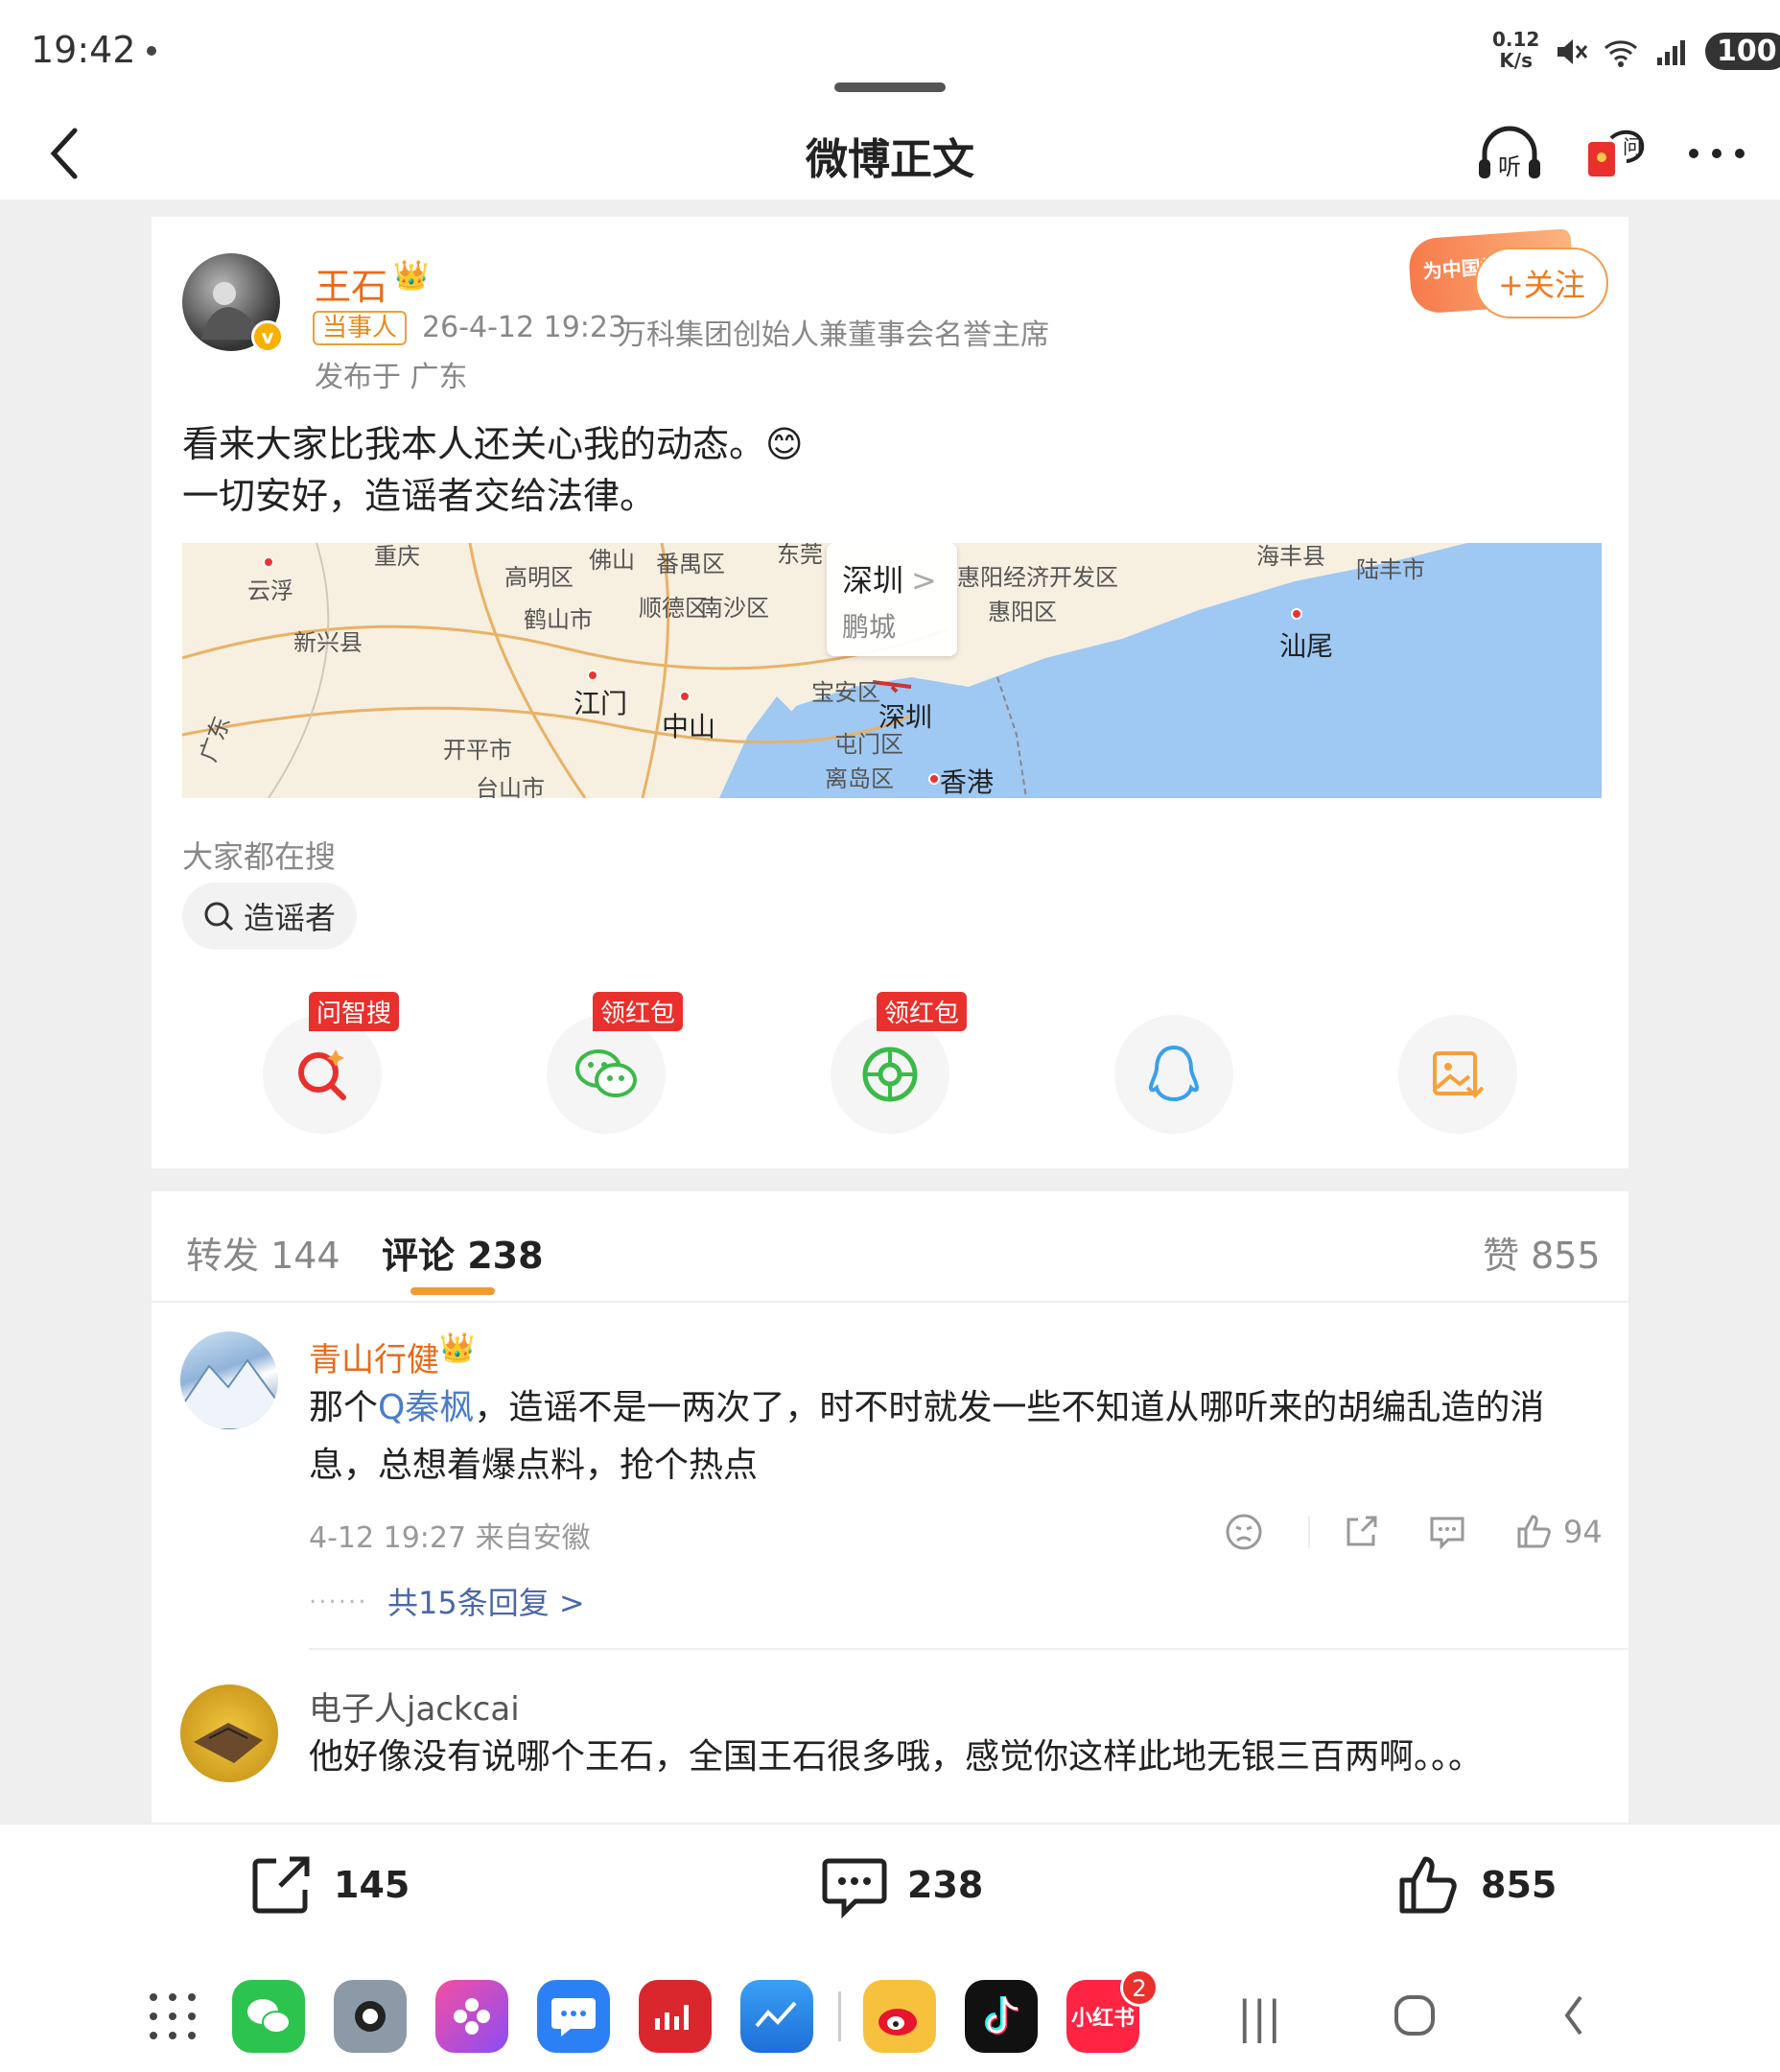 The width and height of the screenshot is (1780, 2072). I want to click on status-bar: 19:42 0.12 K/s 100, so click(890, 53).